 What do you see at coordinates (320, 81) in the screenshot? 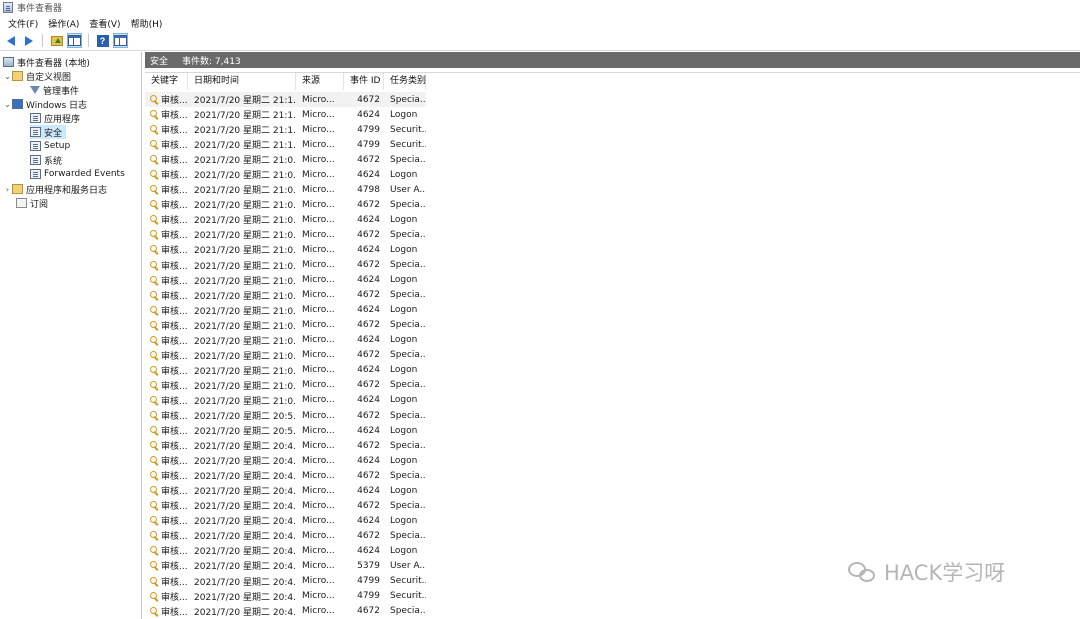
I see `column-header-source: 来源` at bounding box center [320, 81].